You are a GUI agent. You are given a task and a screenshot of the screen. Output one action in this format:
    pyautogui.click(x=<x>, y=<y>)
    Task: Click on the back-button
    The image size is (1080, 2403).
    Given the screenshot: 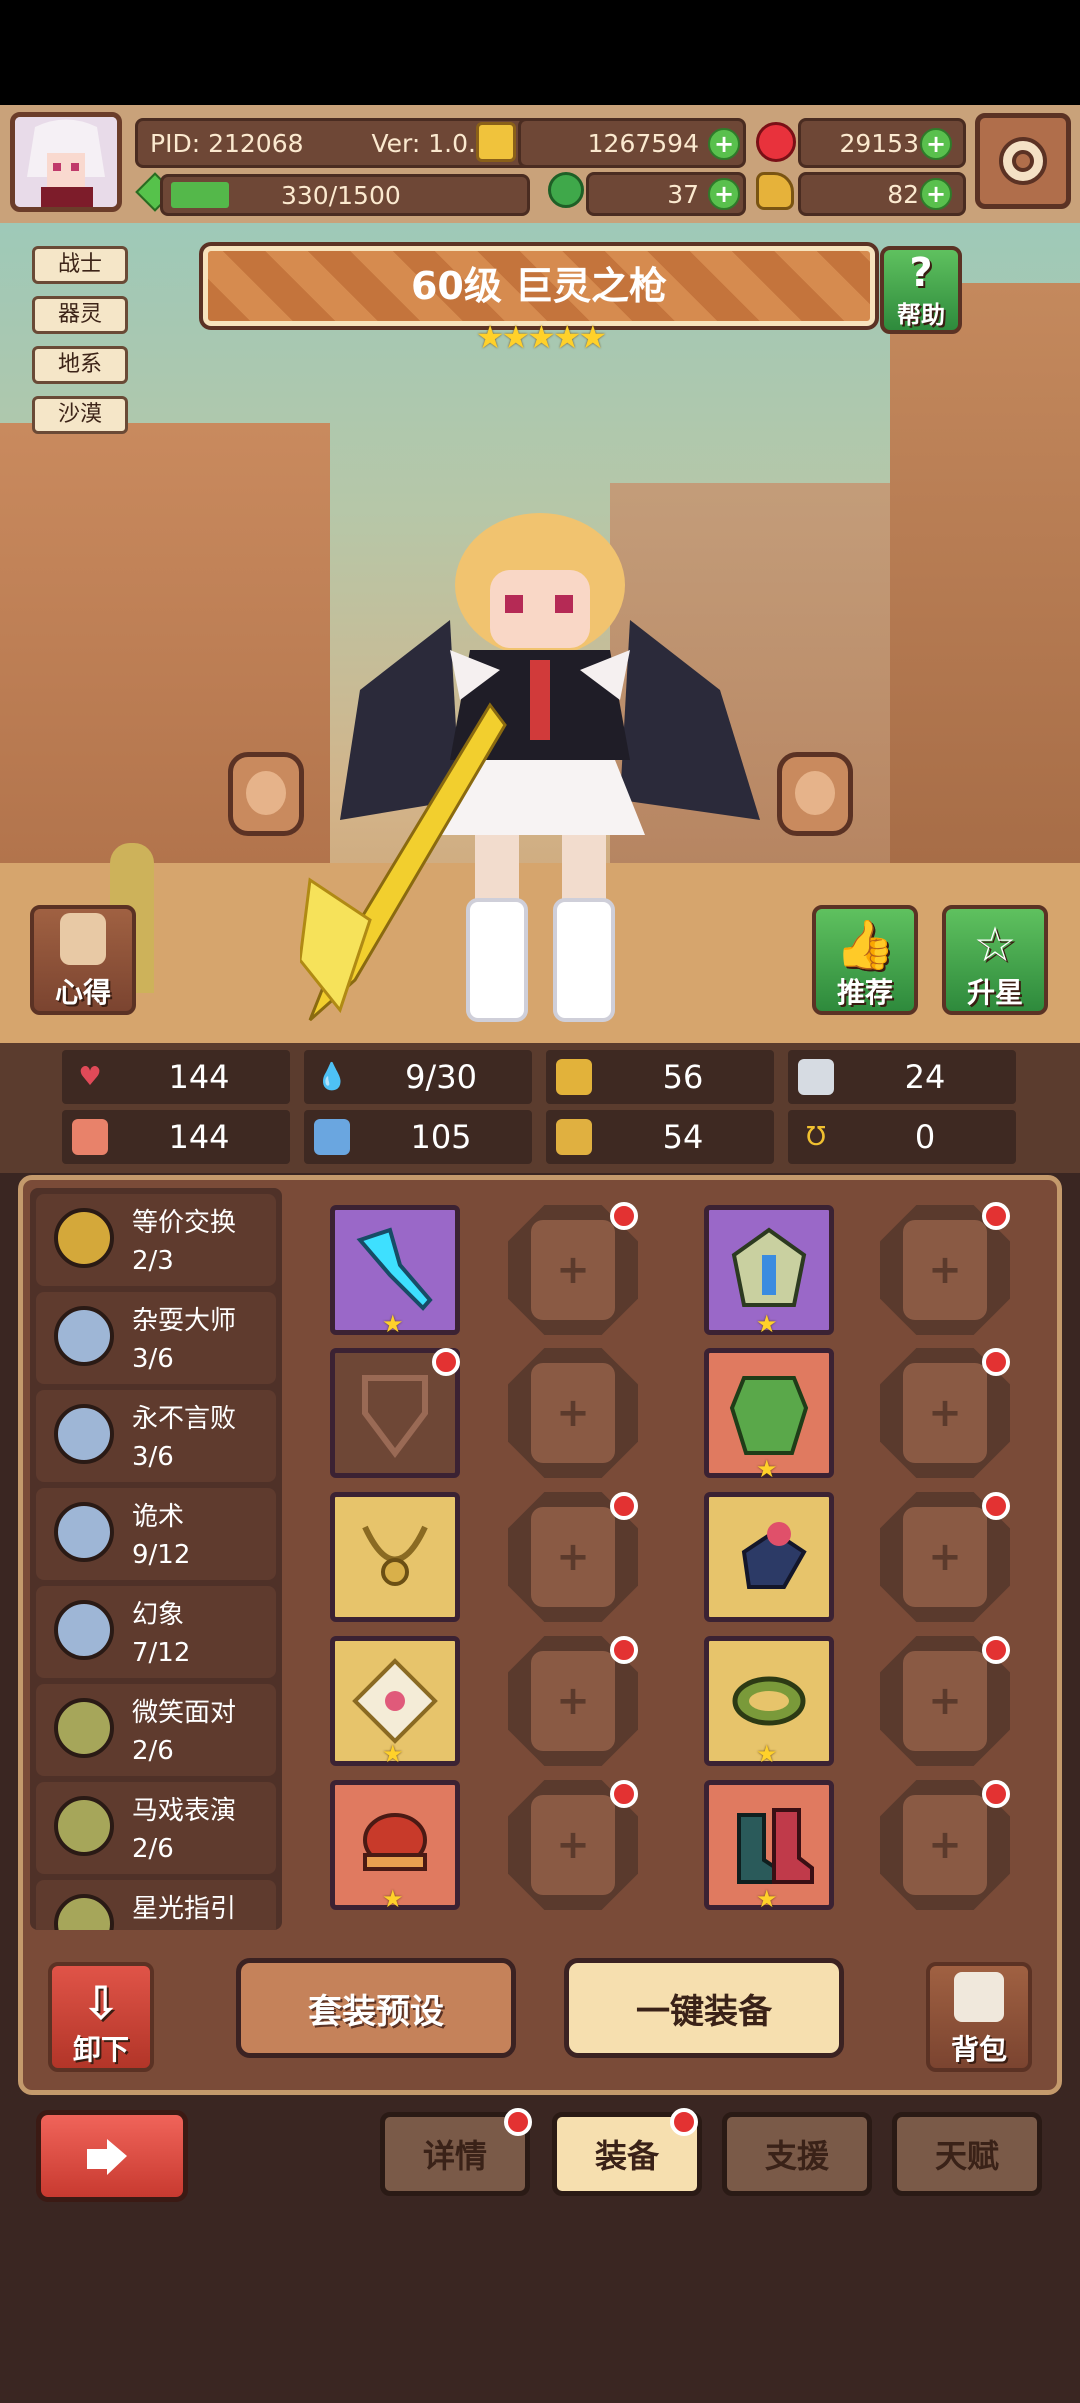 What is the action you would take?
    pyautogui.click(x=112, y=2156)
    